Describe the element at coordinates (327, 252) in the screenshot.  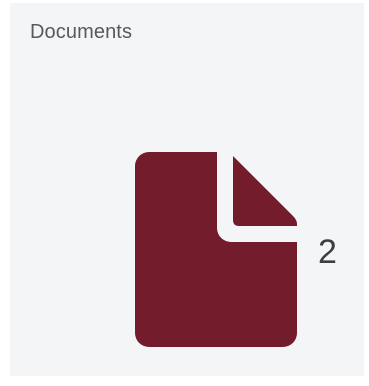
I see `document-count: 2` at that location.